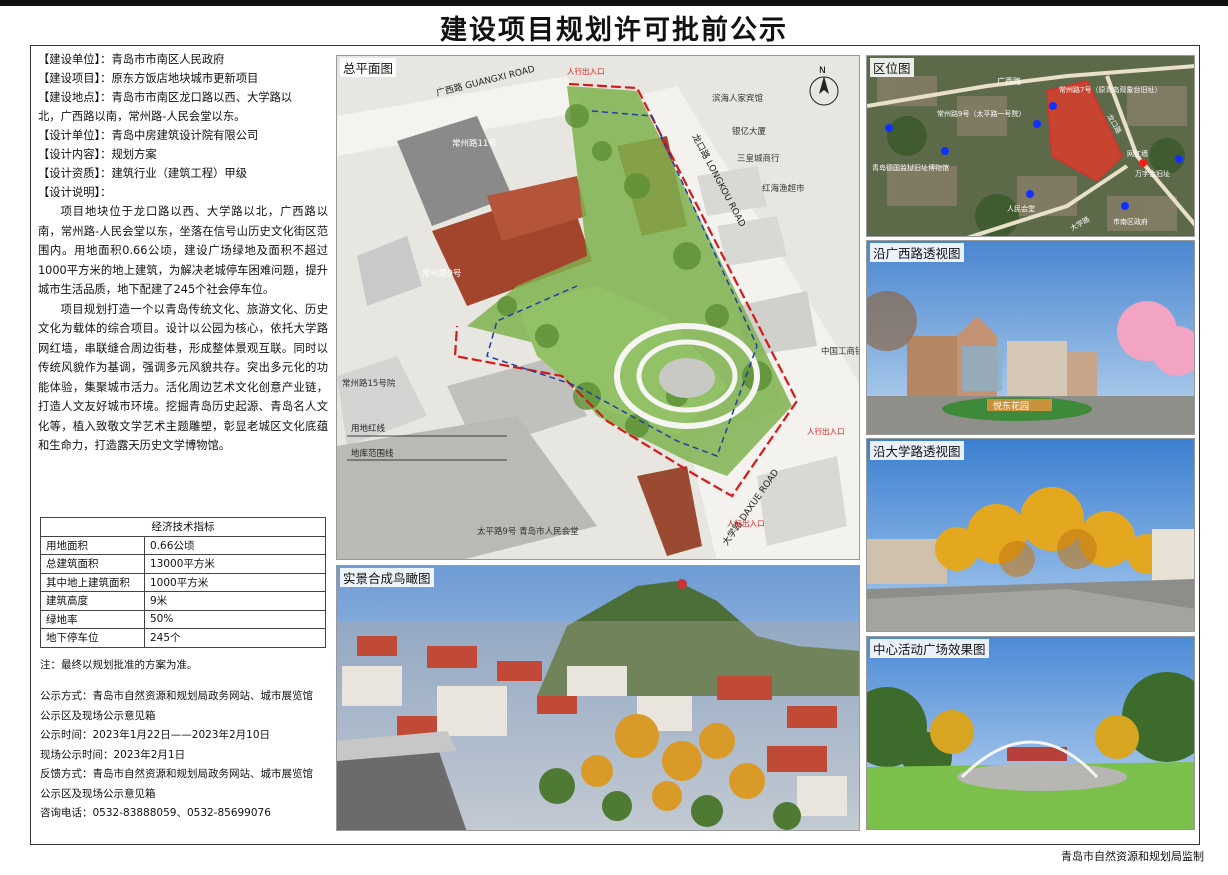 This screenshot has height=875, width=1228. What do you see at coordinates (75, 192) in the screenshot?
I see `info-row-description: 【设计说明】：` at bounding box center [75, 192].